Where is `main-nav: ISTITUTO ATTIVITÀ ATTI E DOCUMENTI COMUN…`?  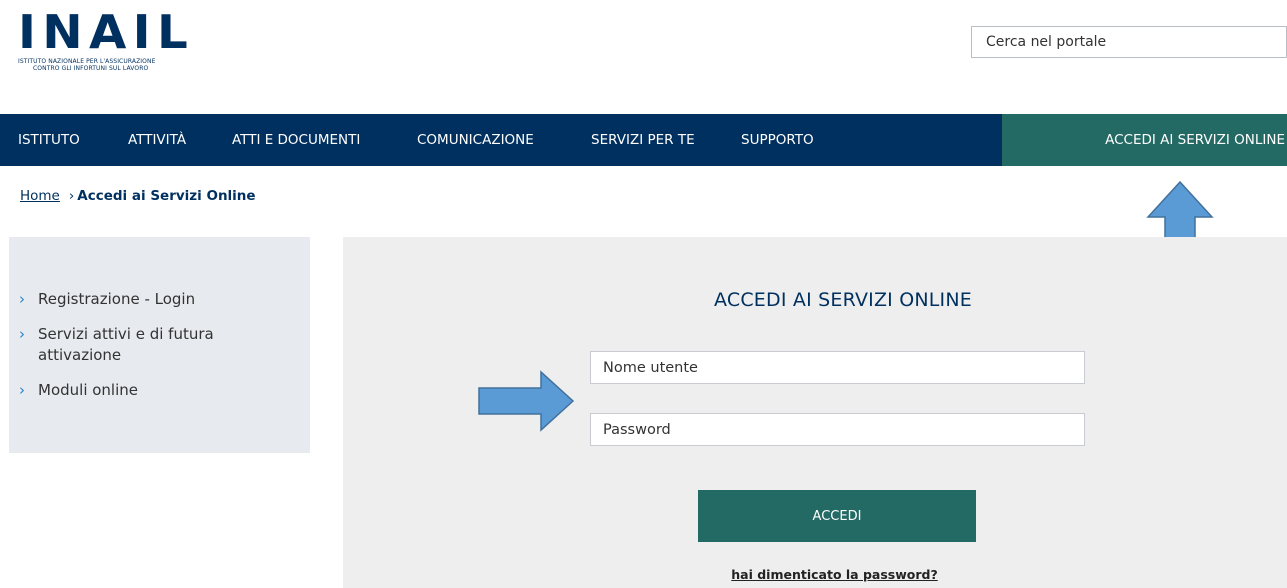 main-nav: ISTITUTO ATTIVITÀ ATTI E DOCUMENTI COMUN… is located at coordinates (643, 140).